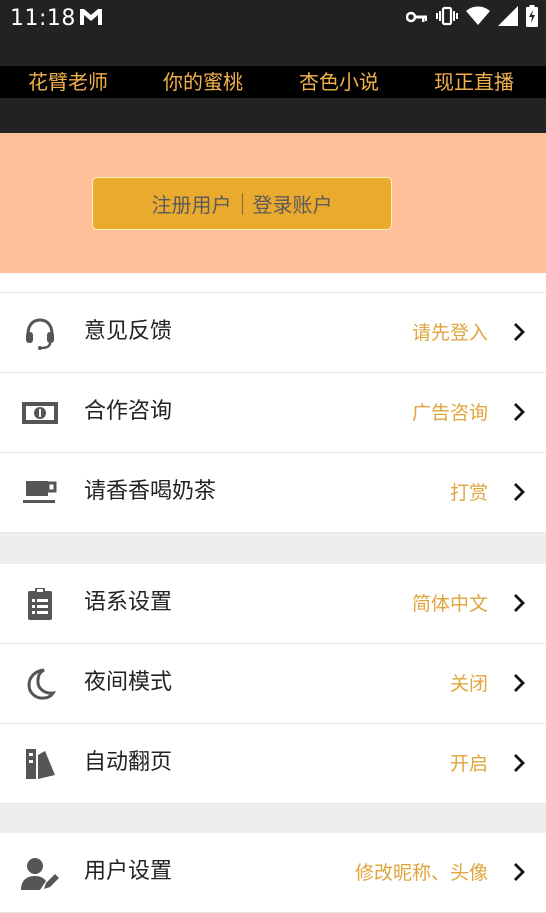  Describe the element at coordinates (339, 82) in the screenshot. I see `nav-item: 杏色小说` at that location.